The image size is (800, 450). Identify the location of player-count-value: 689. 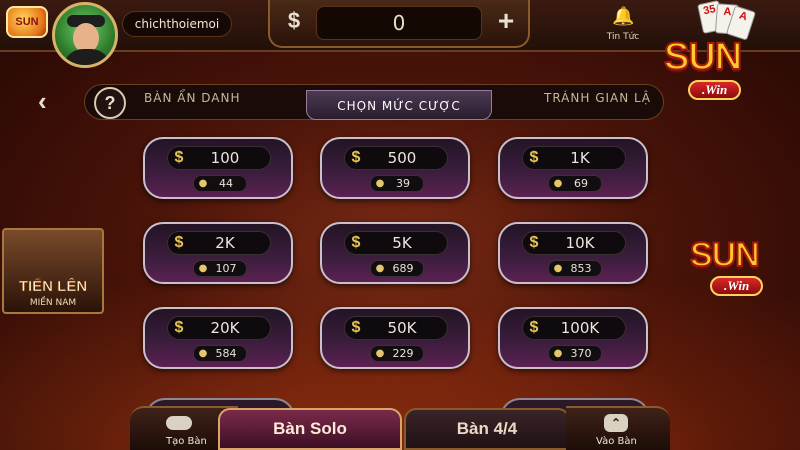
(403, 268).